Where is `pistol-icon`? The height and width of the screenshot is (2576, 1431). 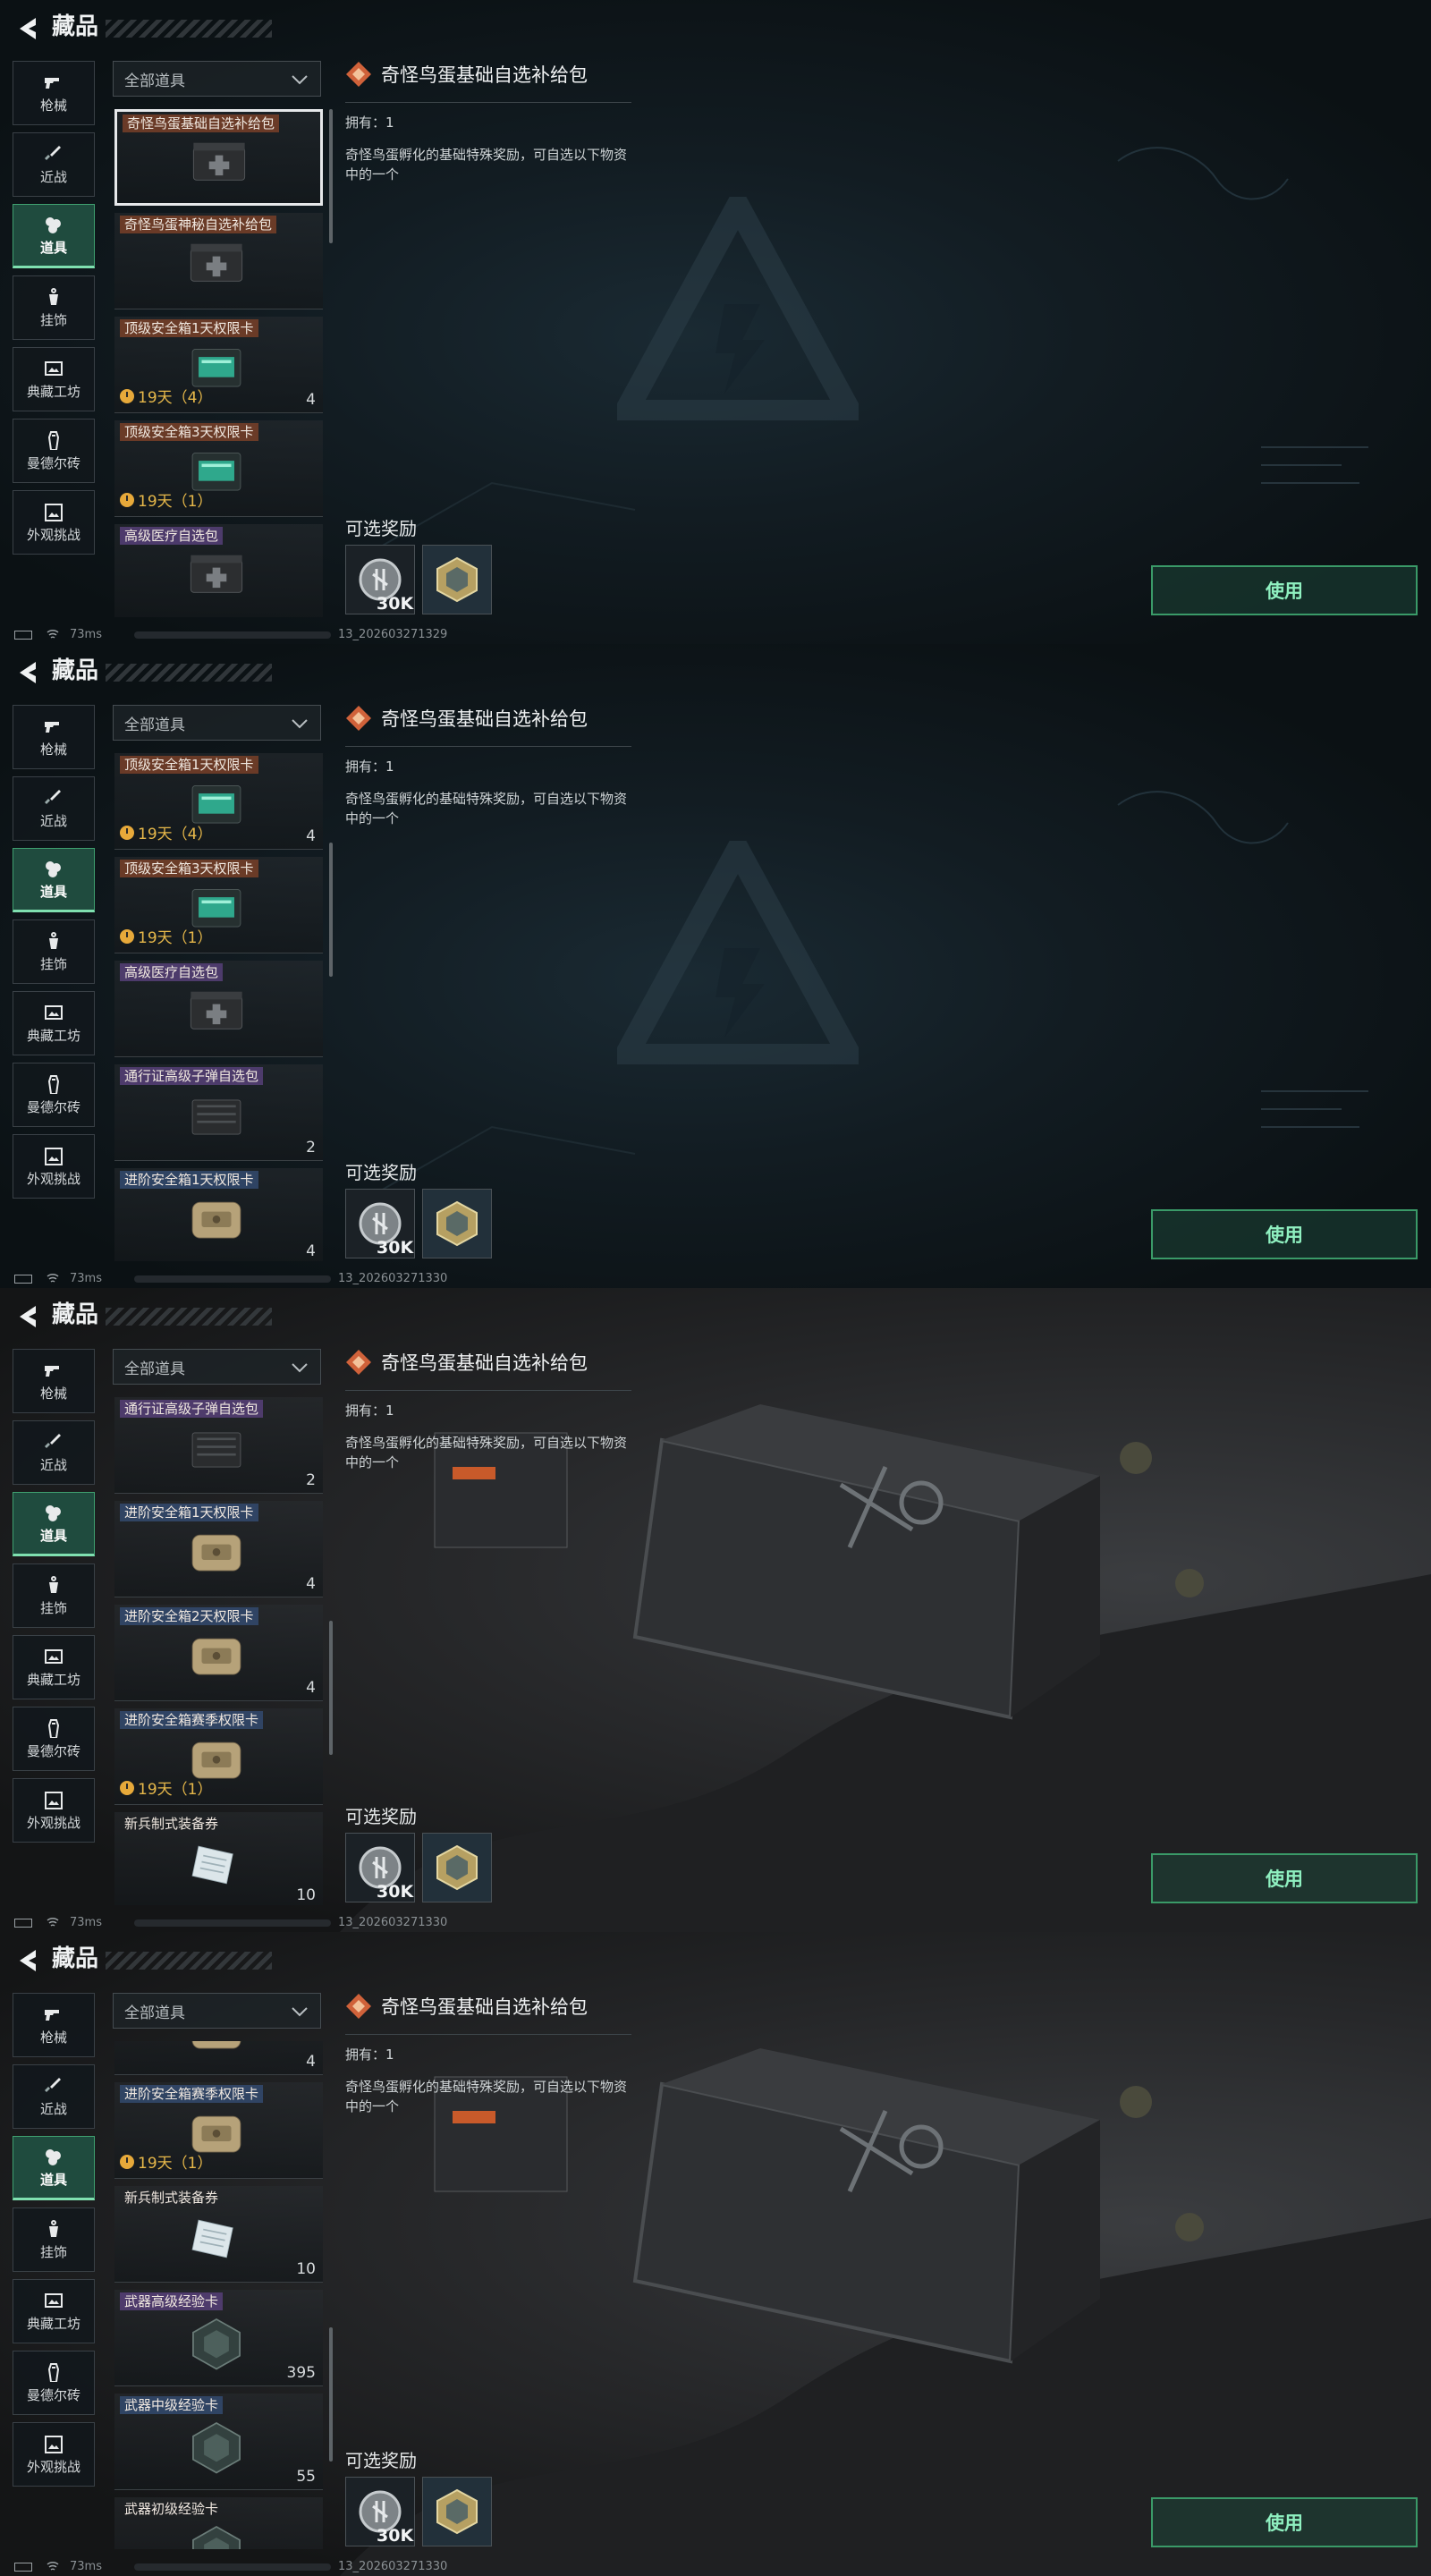
pistol-icon is located at coordinates (54, 2014).